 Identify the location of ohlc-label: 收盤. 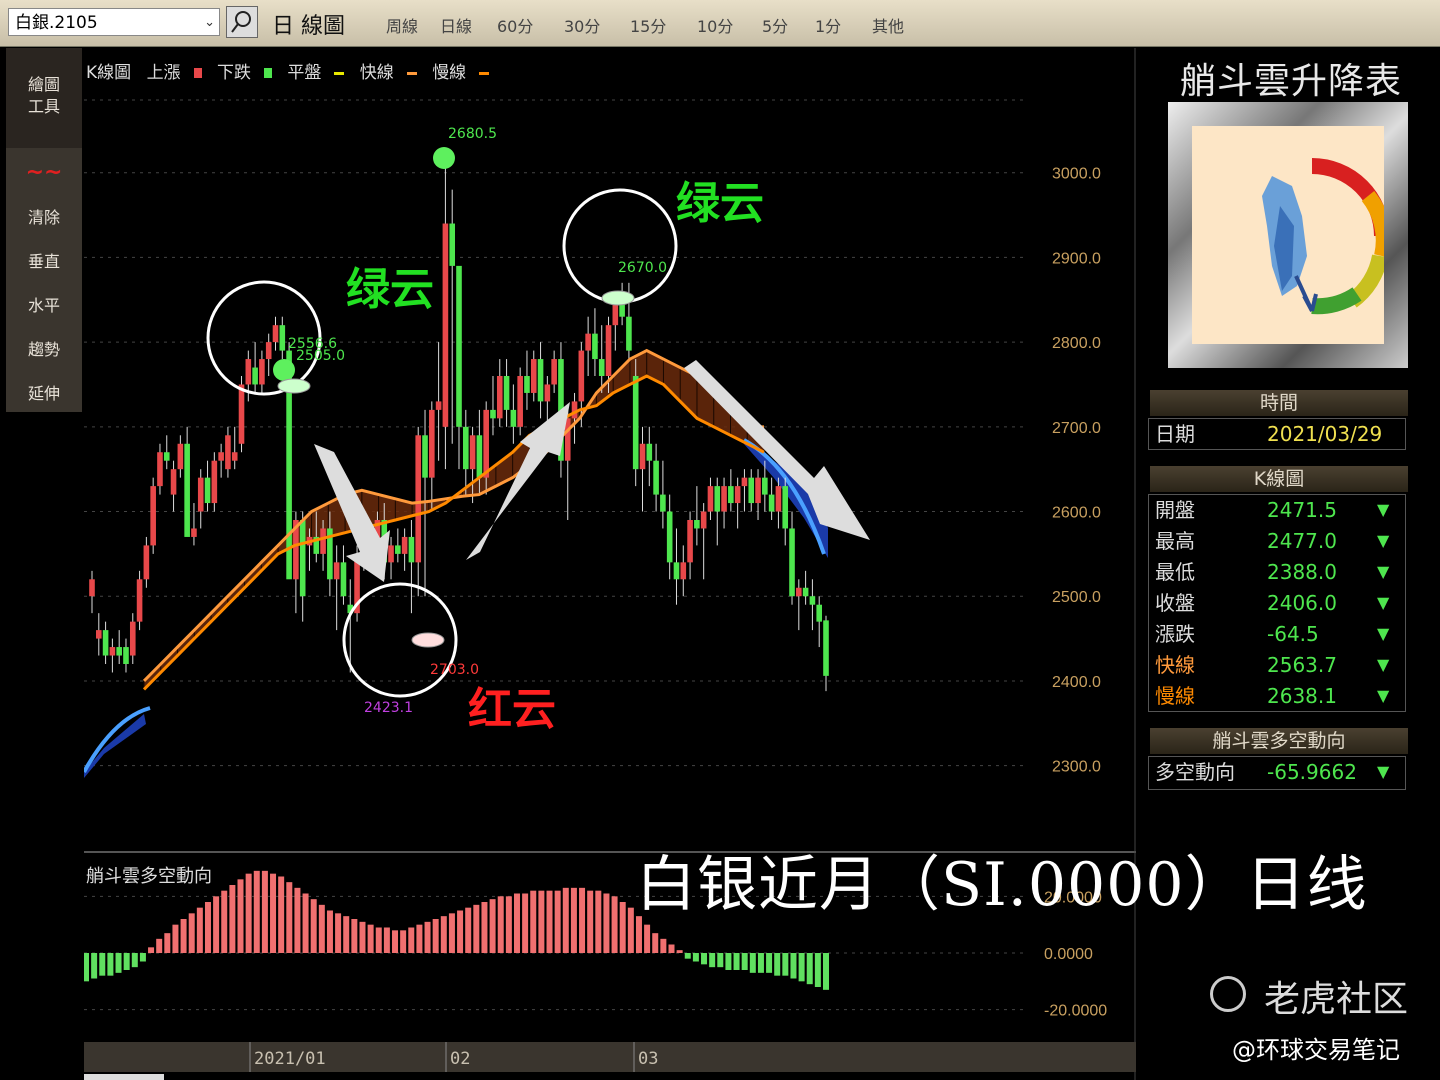
(1175, 603).